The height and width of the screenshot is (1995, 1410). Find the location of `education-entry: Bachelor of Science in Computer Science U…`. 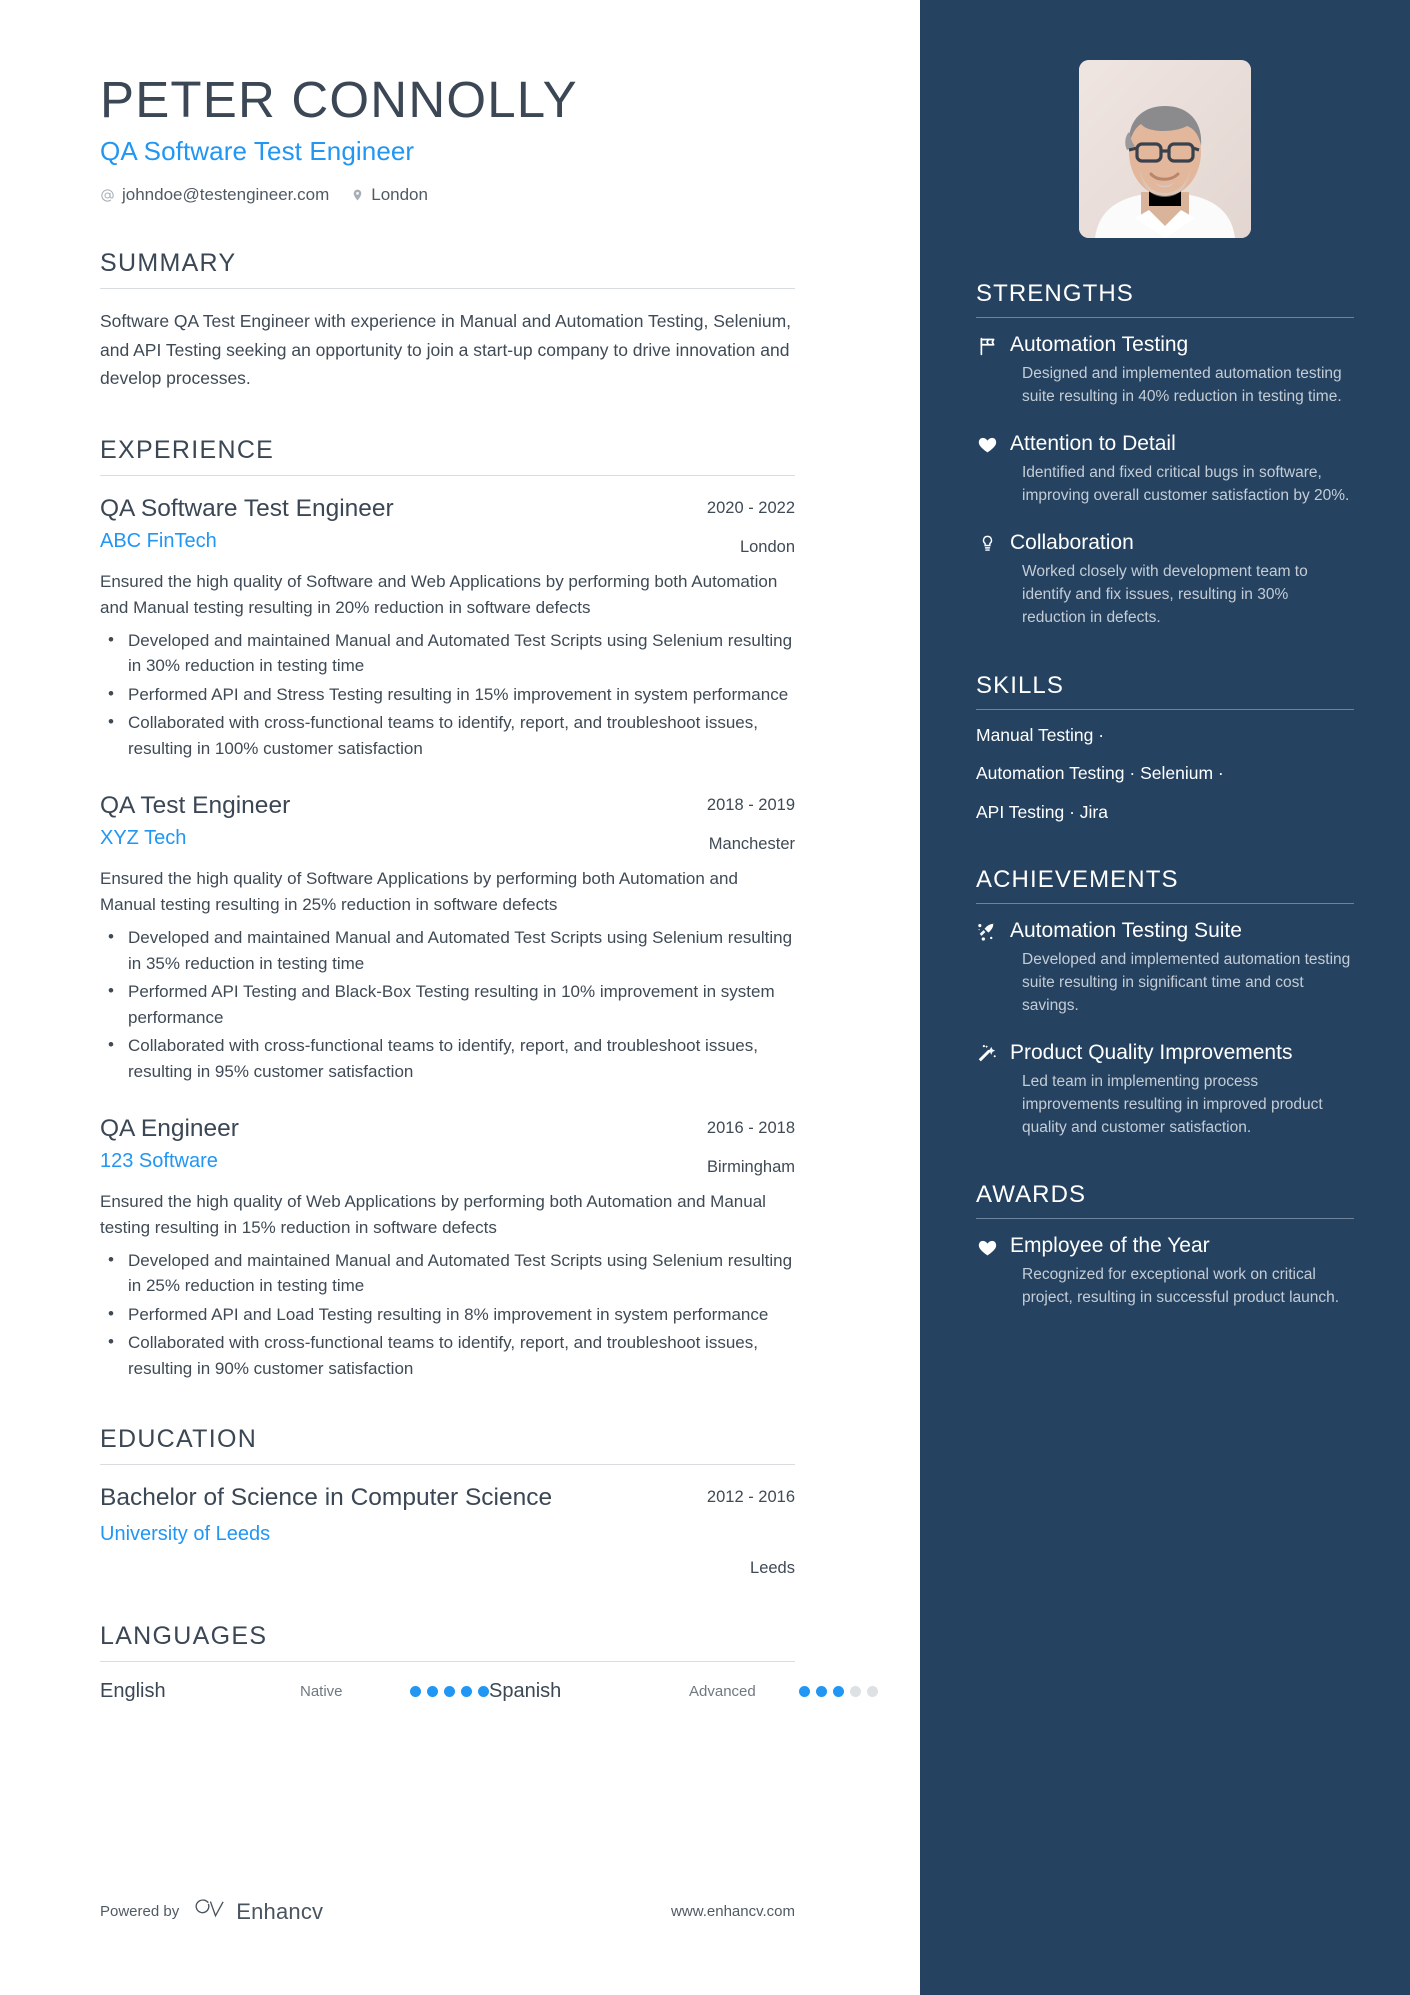

education-entry: Bachelor of Science in Computer Science U… is located at coordinates (447, 1530).